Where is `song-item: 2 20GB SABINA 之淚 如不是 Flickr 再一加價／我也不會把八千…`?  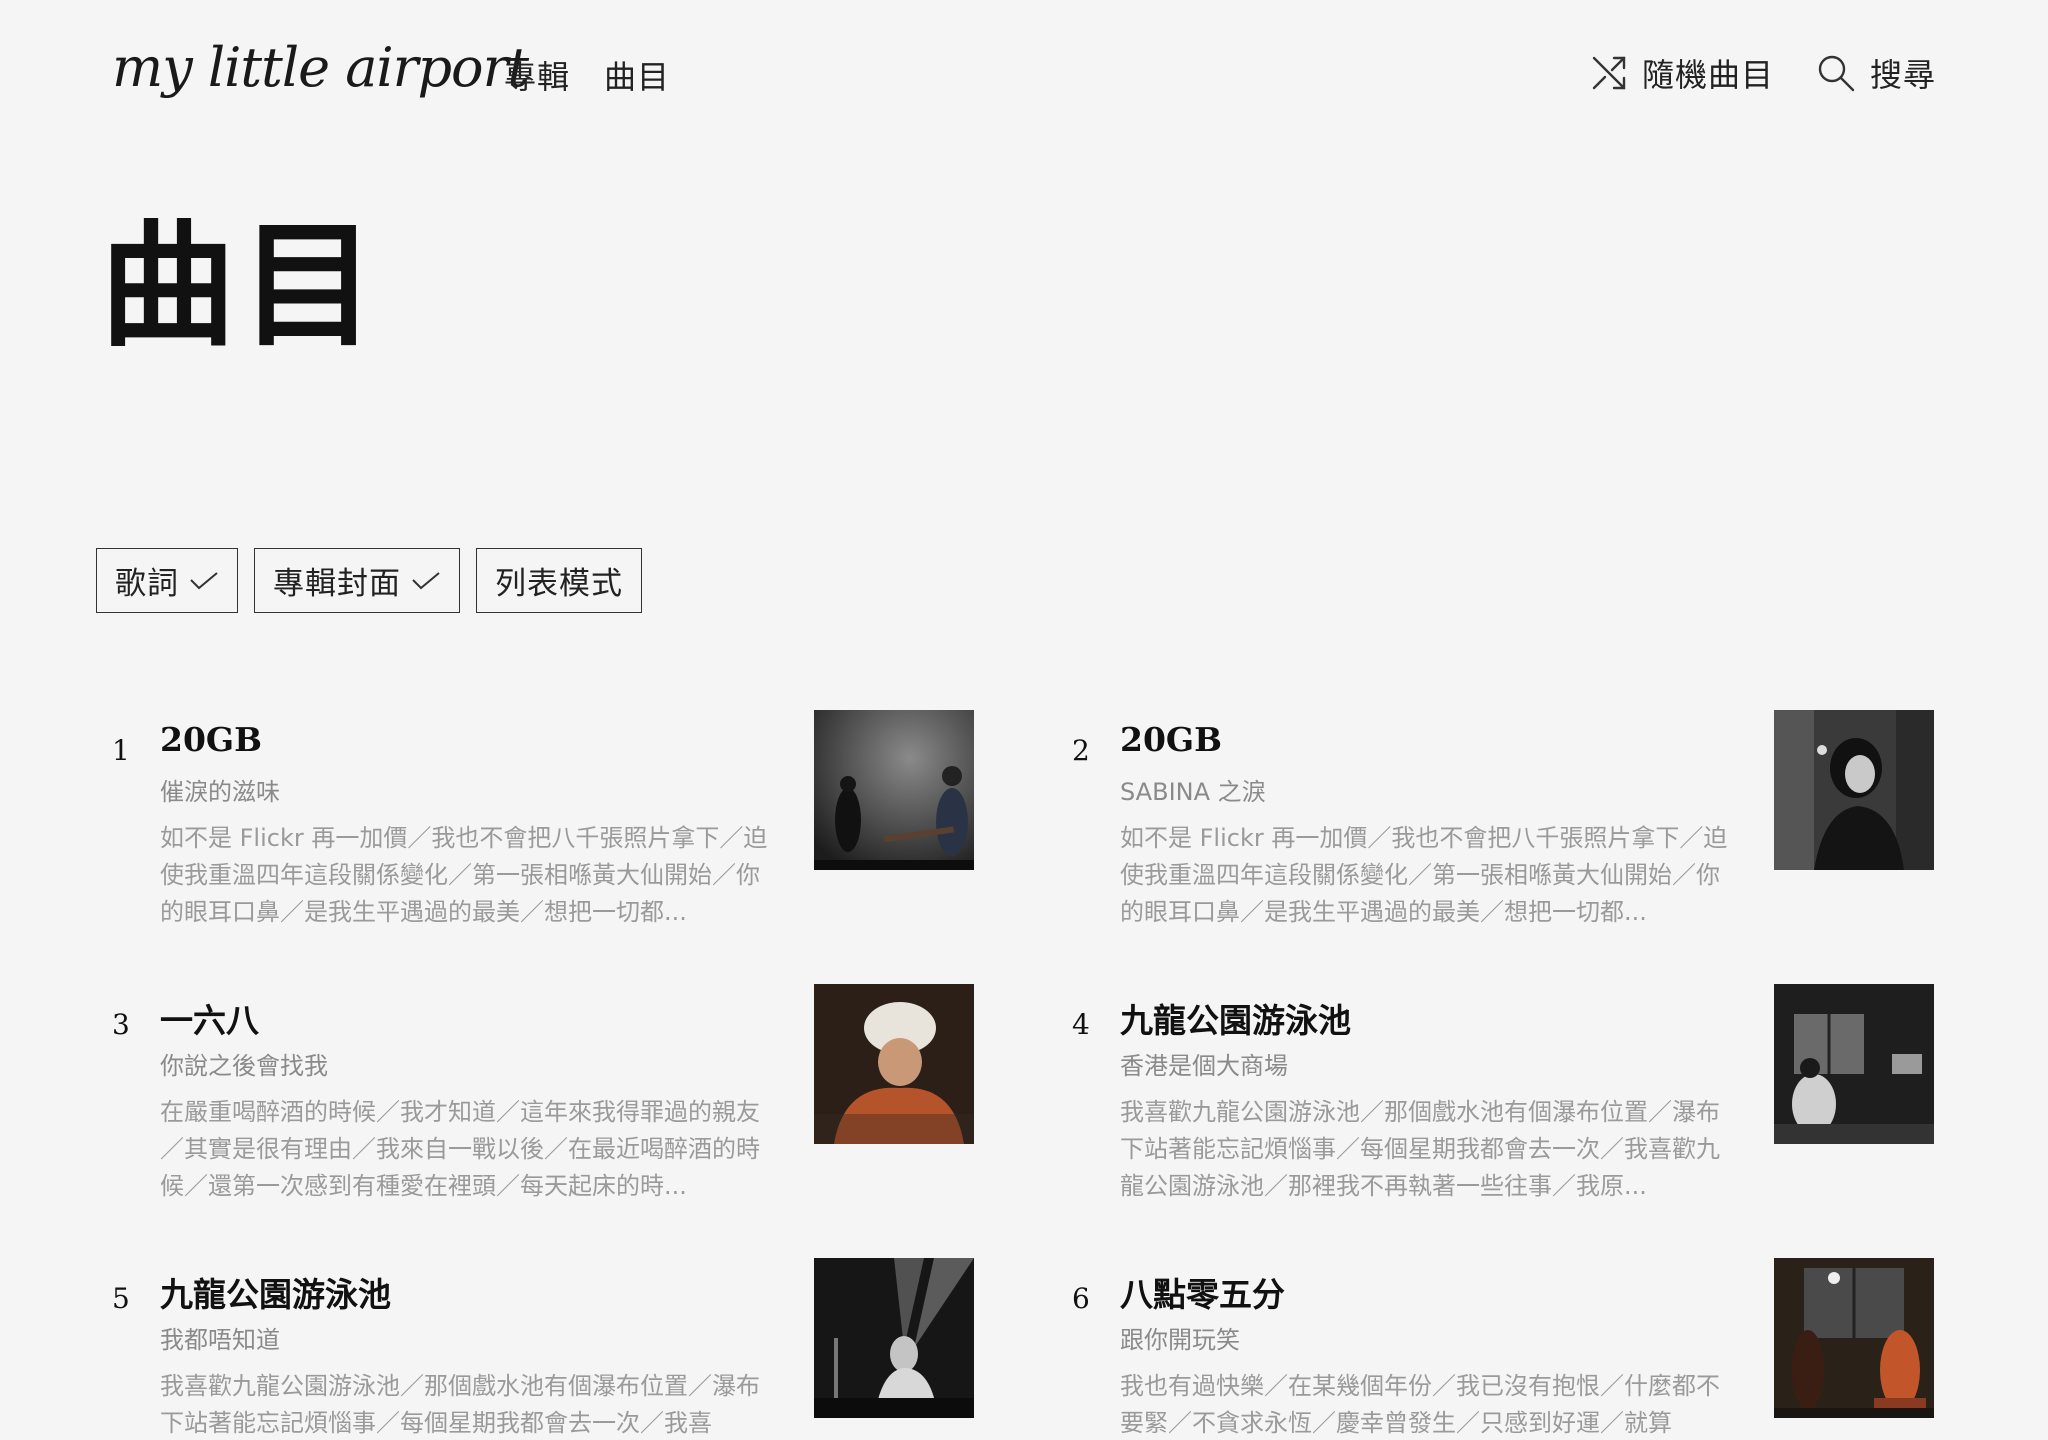 song-item: 2 20GB SABINA 之淚 如不是 Flickr 再一加價／我也不會把八千… is located at coordinates (1507, 830).